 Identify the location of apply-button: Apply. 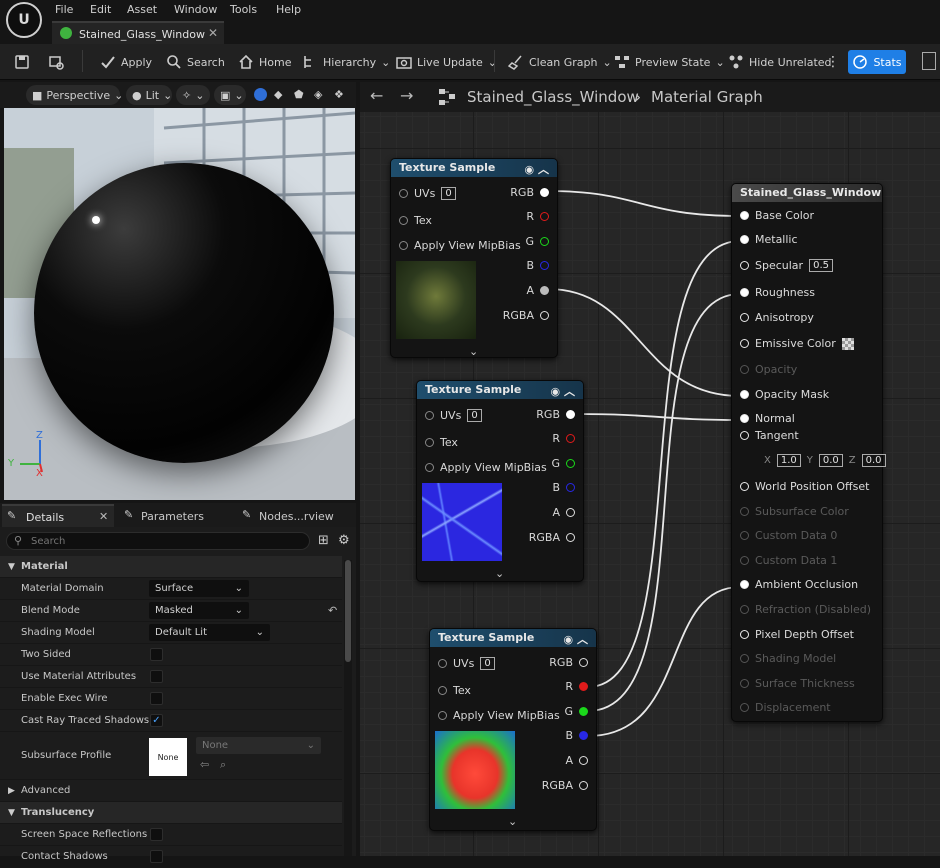
(126, 62).